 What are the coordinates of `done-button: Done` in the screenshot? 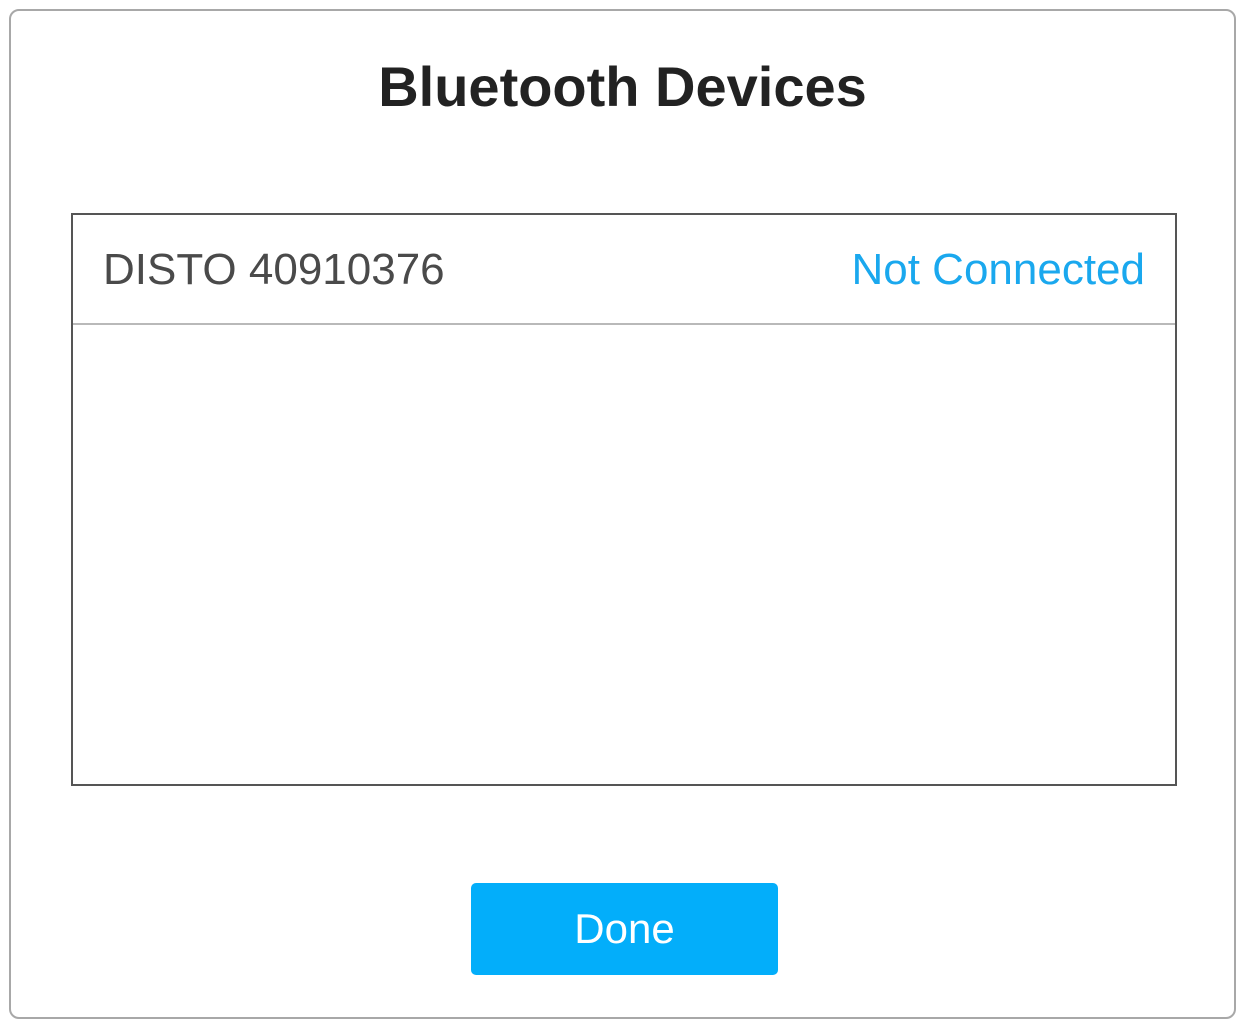 It's located at (624, 929).